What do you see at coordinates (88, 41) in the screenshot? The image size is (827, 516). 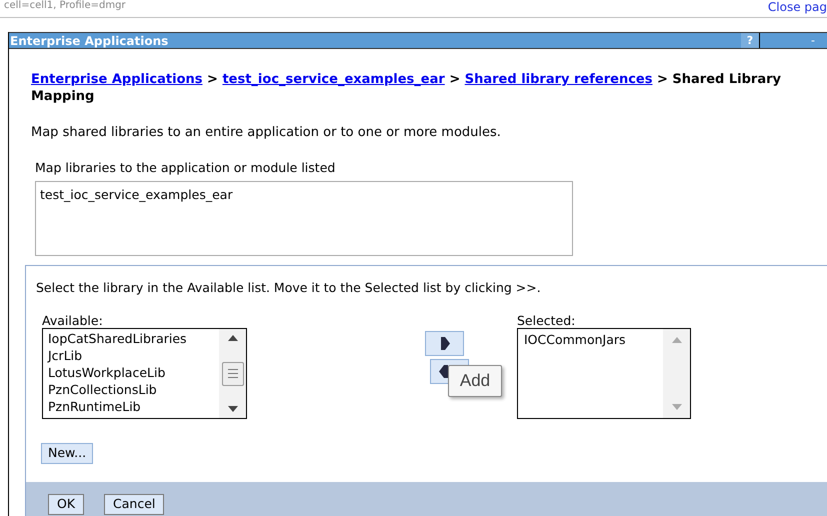 I see `window-title: Enterprise Applications` at bounding box center [88, 41].